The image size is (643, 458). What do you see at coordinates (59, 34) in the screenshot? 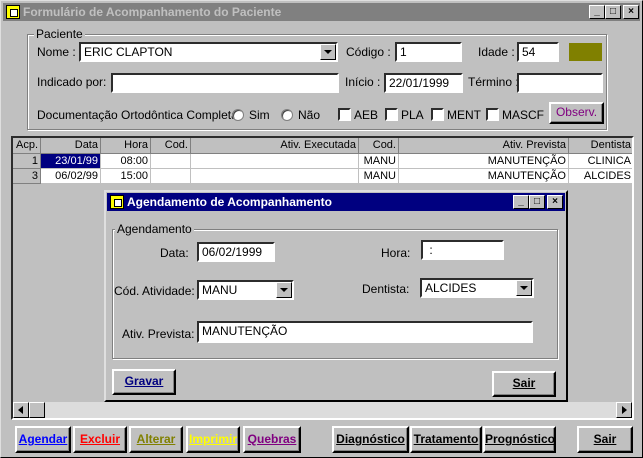
I see `paciente-group-label: Paciente` at bounding box center [59, 34].